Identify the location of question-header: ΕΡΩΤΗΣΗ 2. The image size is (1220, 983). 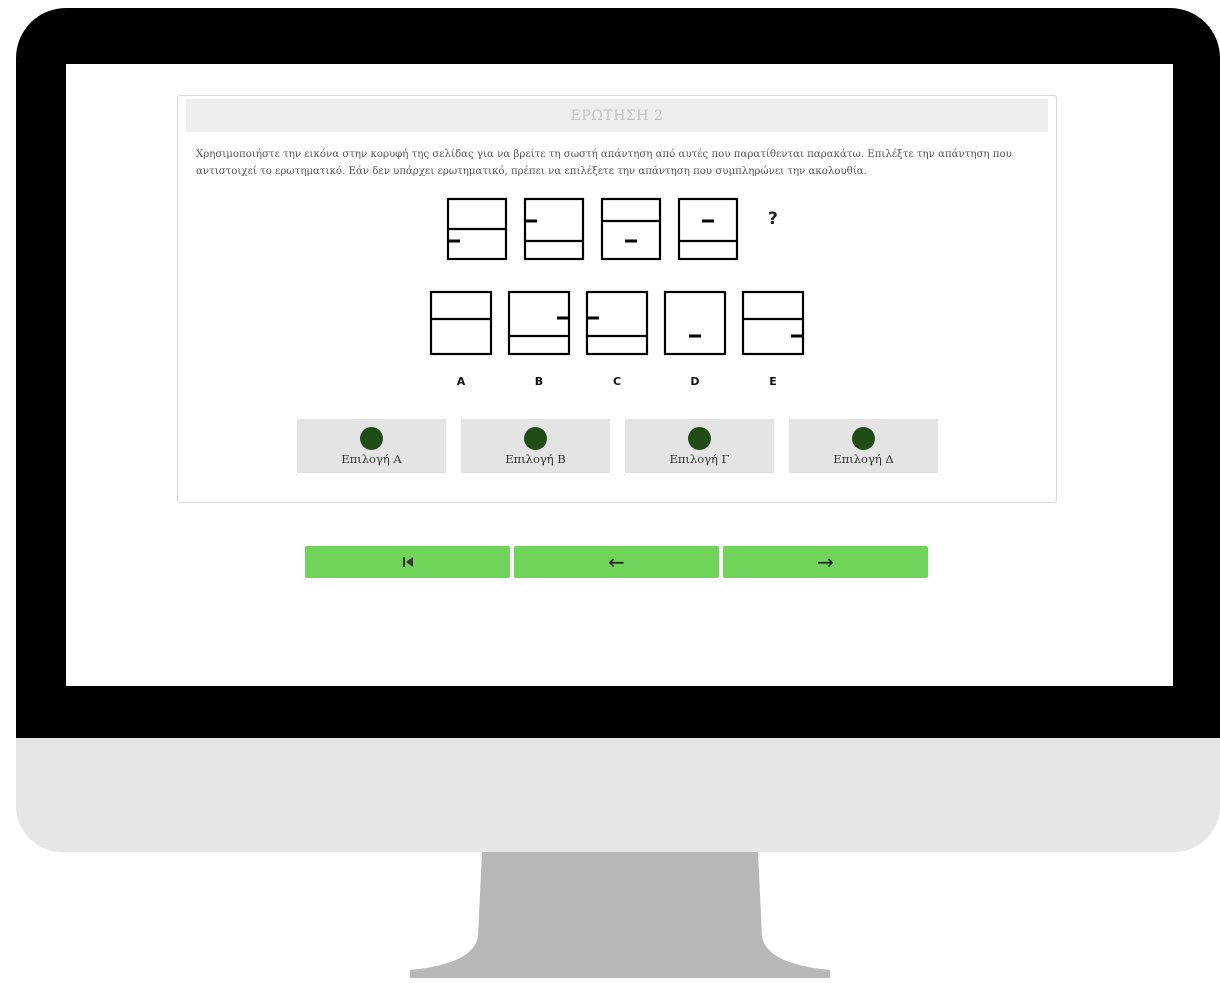
(617, 115).